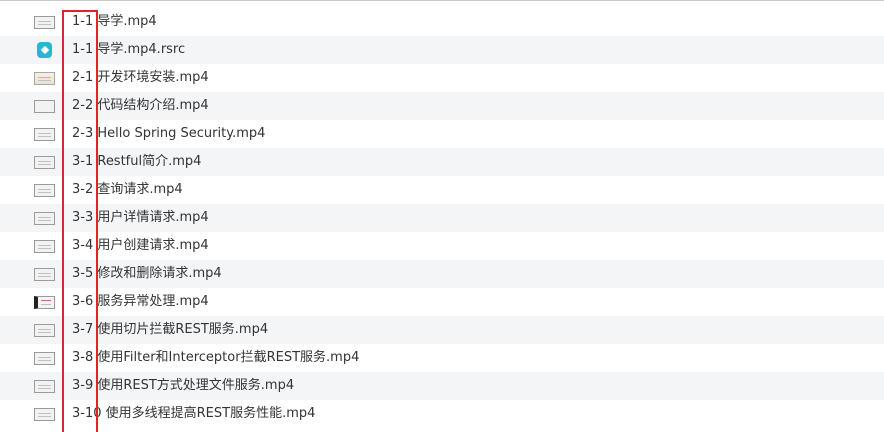 The image size is (884, 432). What do you see at coordinates (442, 246) in the screenshot?
I see `file-row: 3-4 用户创建请求.mp4` at bounding box center [442, 246].